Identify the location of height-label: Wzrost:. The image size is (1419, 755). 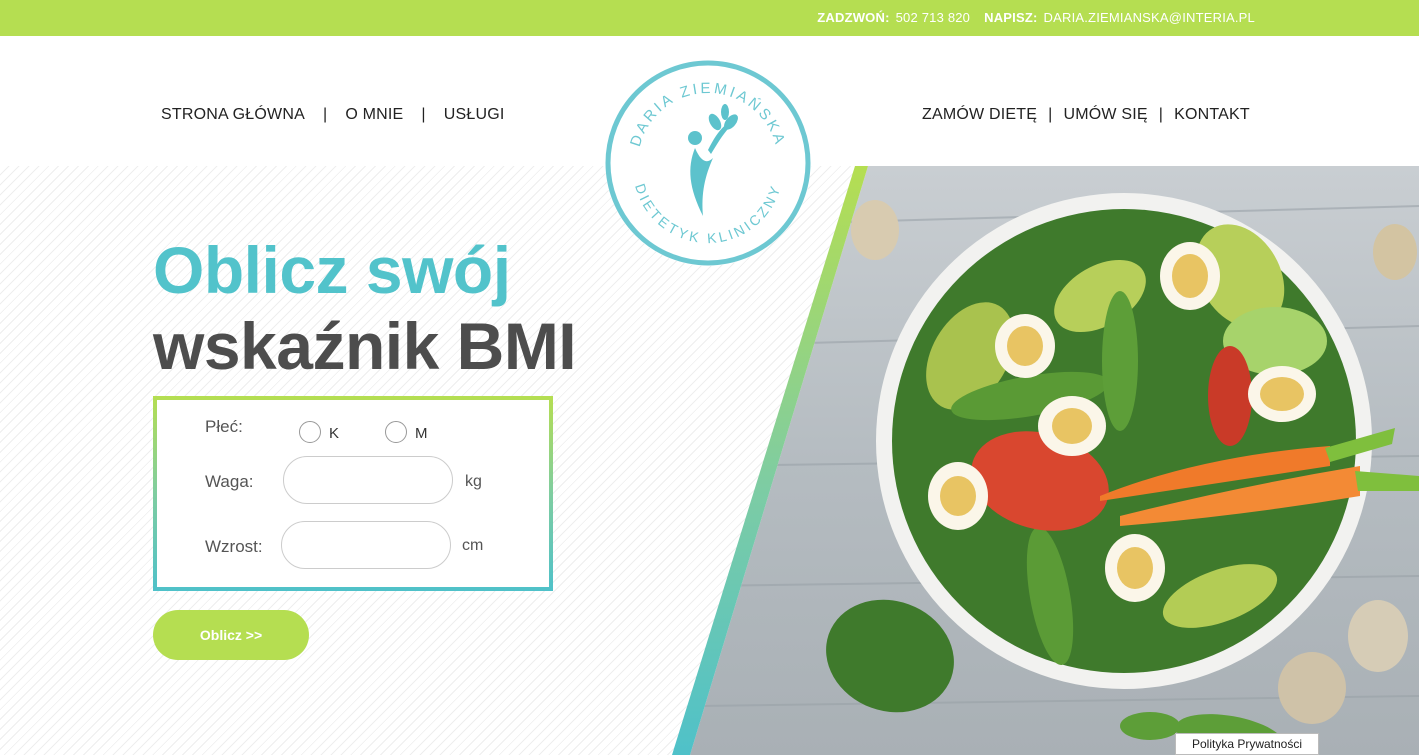
(234, 546).